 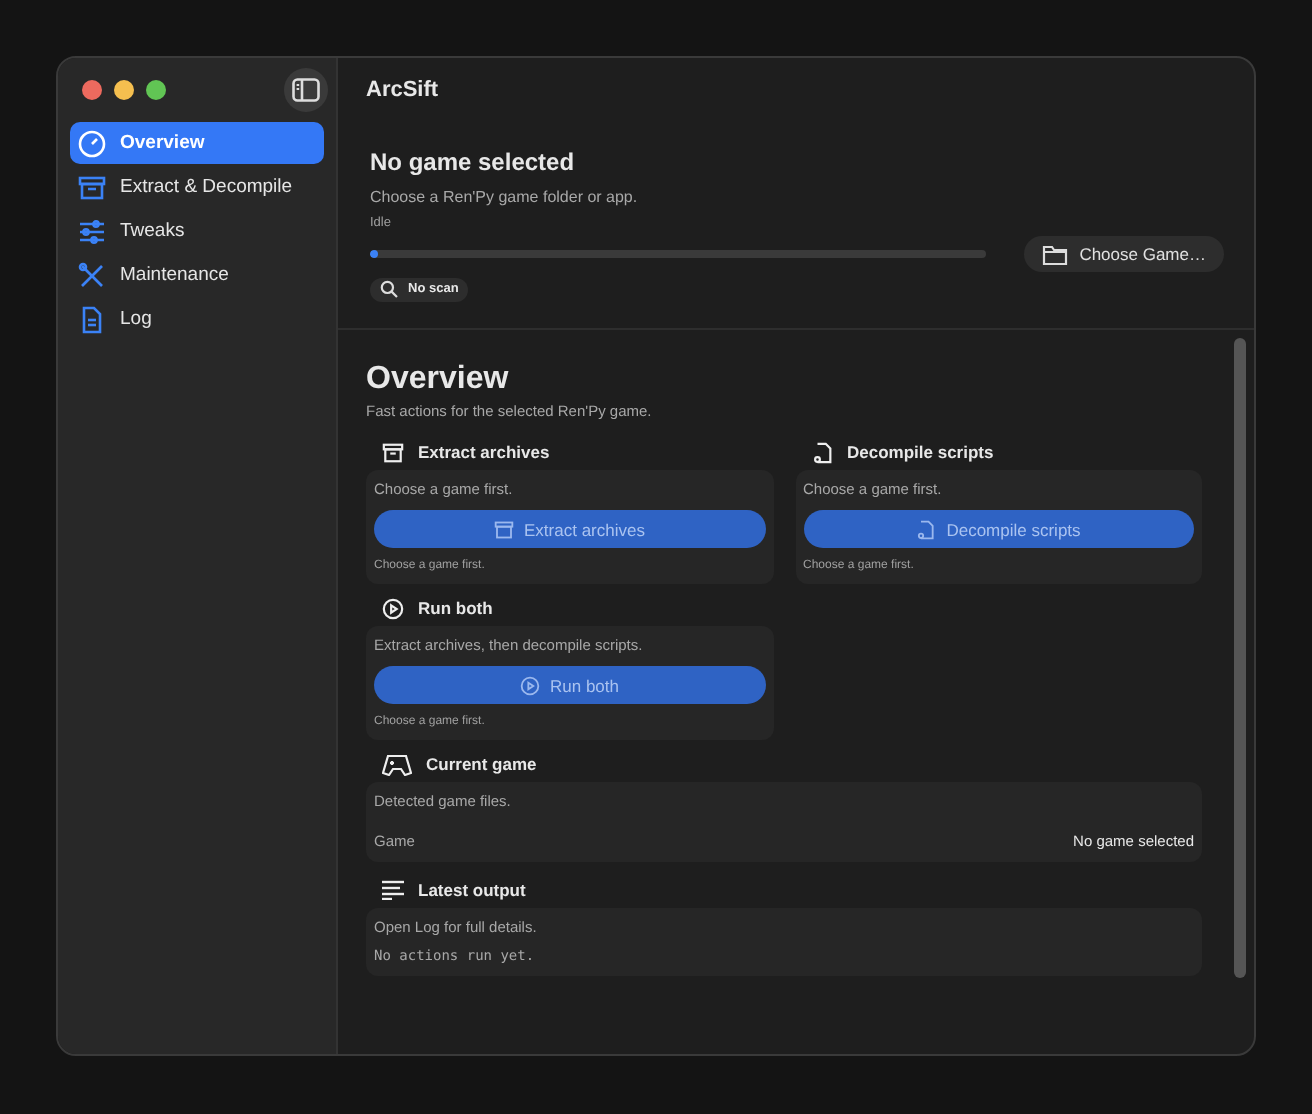 What do you see at coordinates (455, 608) in the screenshot?
I see `section-title: Run both` at bounding box center [455, 608].